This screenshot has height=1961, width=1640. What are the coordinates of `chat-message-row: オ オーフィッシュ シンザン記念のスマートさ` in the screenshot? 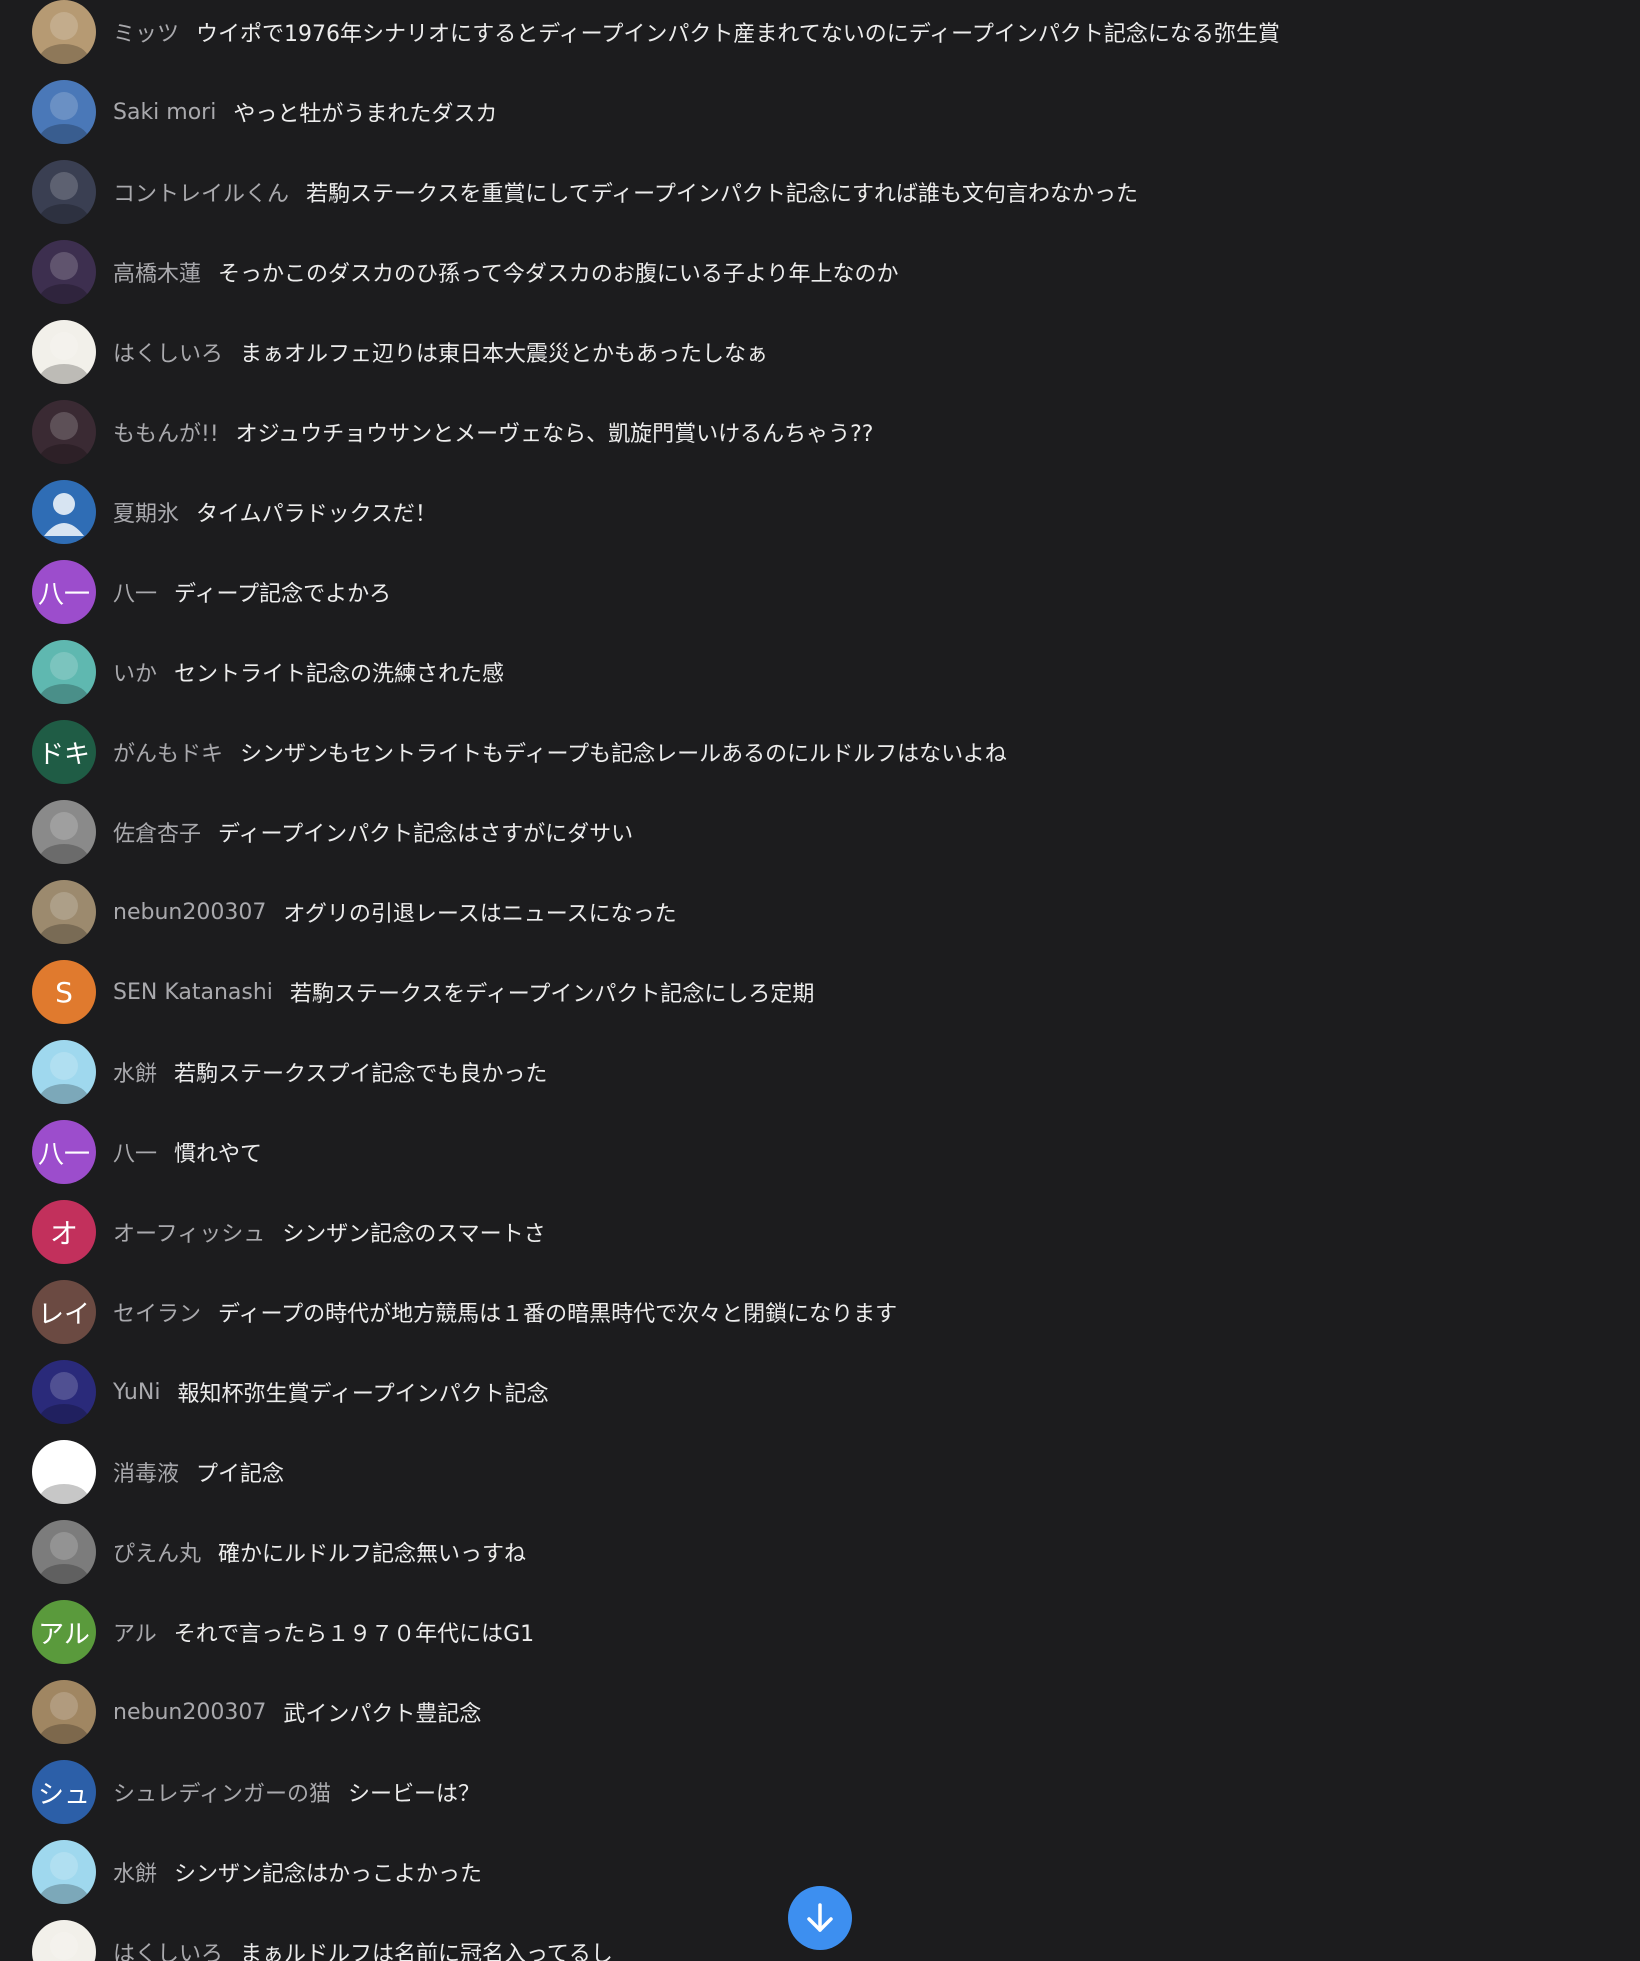 It's located at (289, 1232).